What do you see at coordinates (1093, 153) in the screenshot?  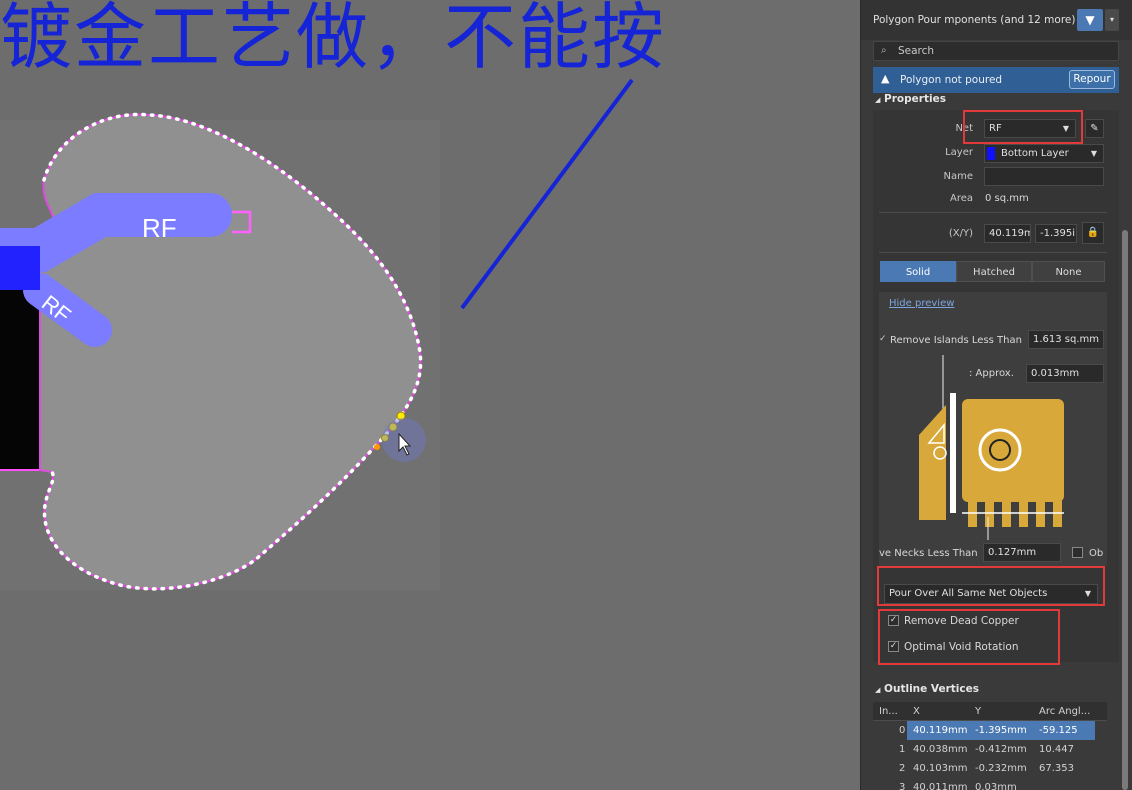 I see `chevron-down-icon: ▼` at bounding box center [1093, 153].